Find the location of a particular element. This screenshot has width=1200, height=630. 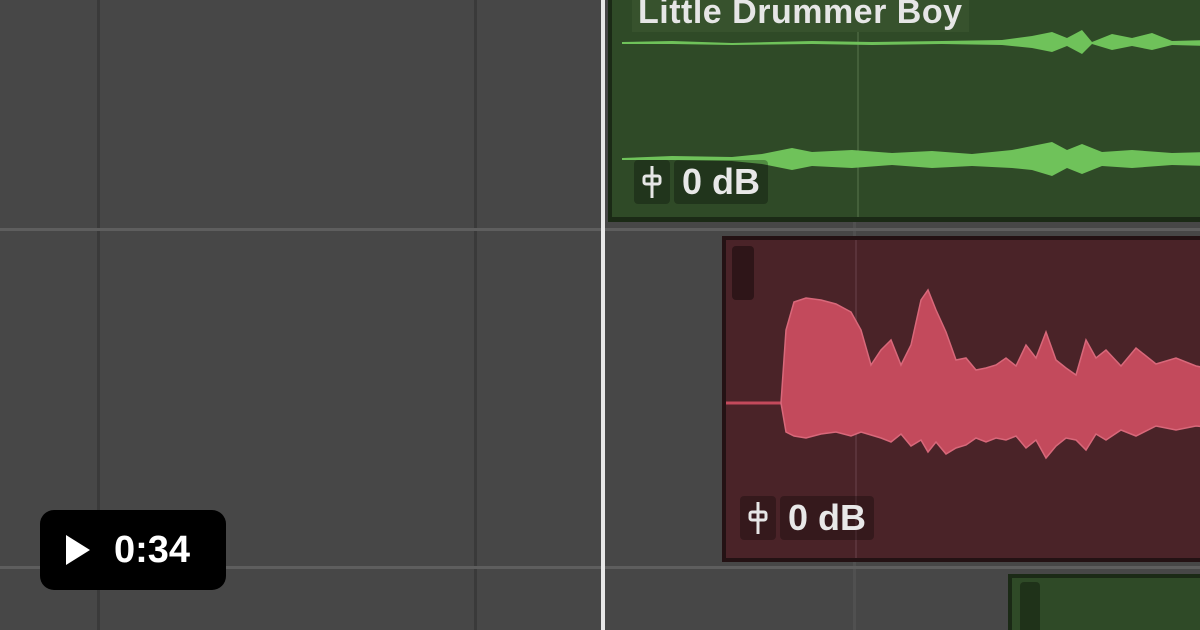

video-duration: 0:34 is located at coordinates (152, 549).